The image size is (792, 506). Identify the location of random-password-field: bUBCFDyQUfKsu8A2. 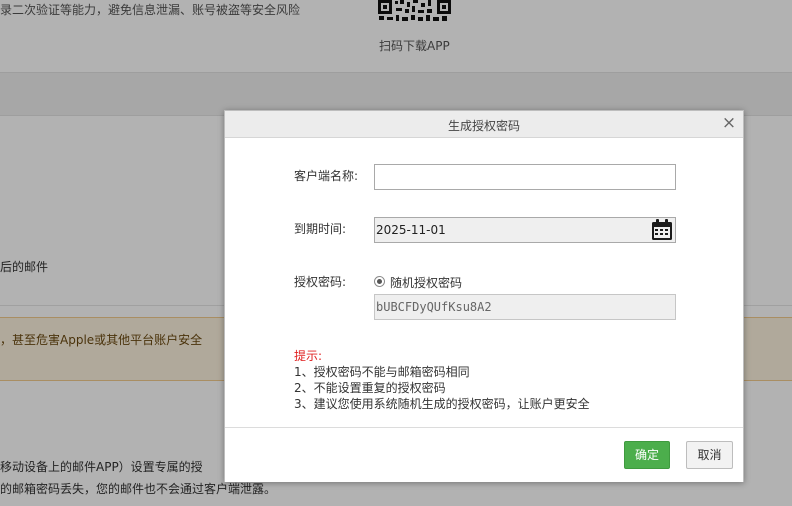
(525, 307).